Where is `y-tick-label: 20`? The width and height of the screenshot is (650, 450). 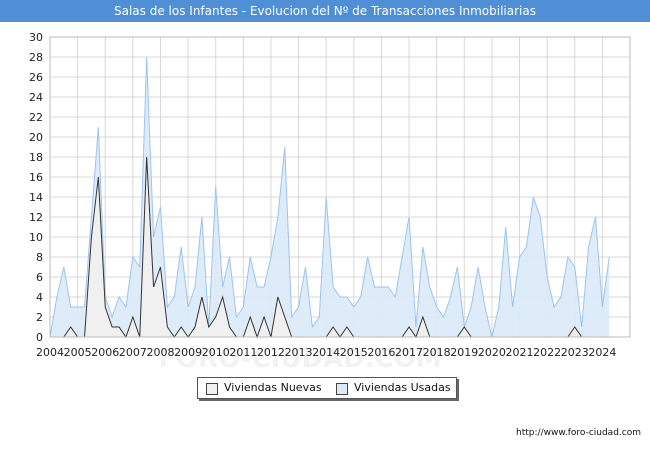 y-tick-label: 20 is located at coordinates (36, 137).